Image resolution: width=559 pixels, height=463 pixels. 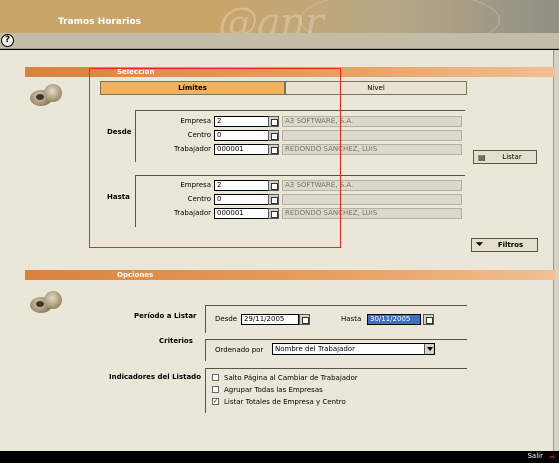 I want to click on app-logo: @anr, so click(x=271, y=16).